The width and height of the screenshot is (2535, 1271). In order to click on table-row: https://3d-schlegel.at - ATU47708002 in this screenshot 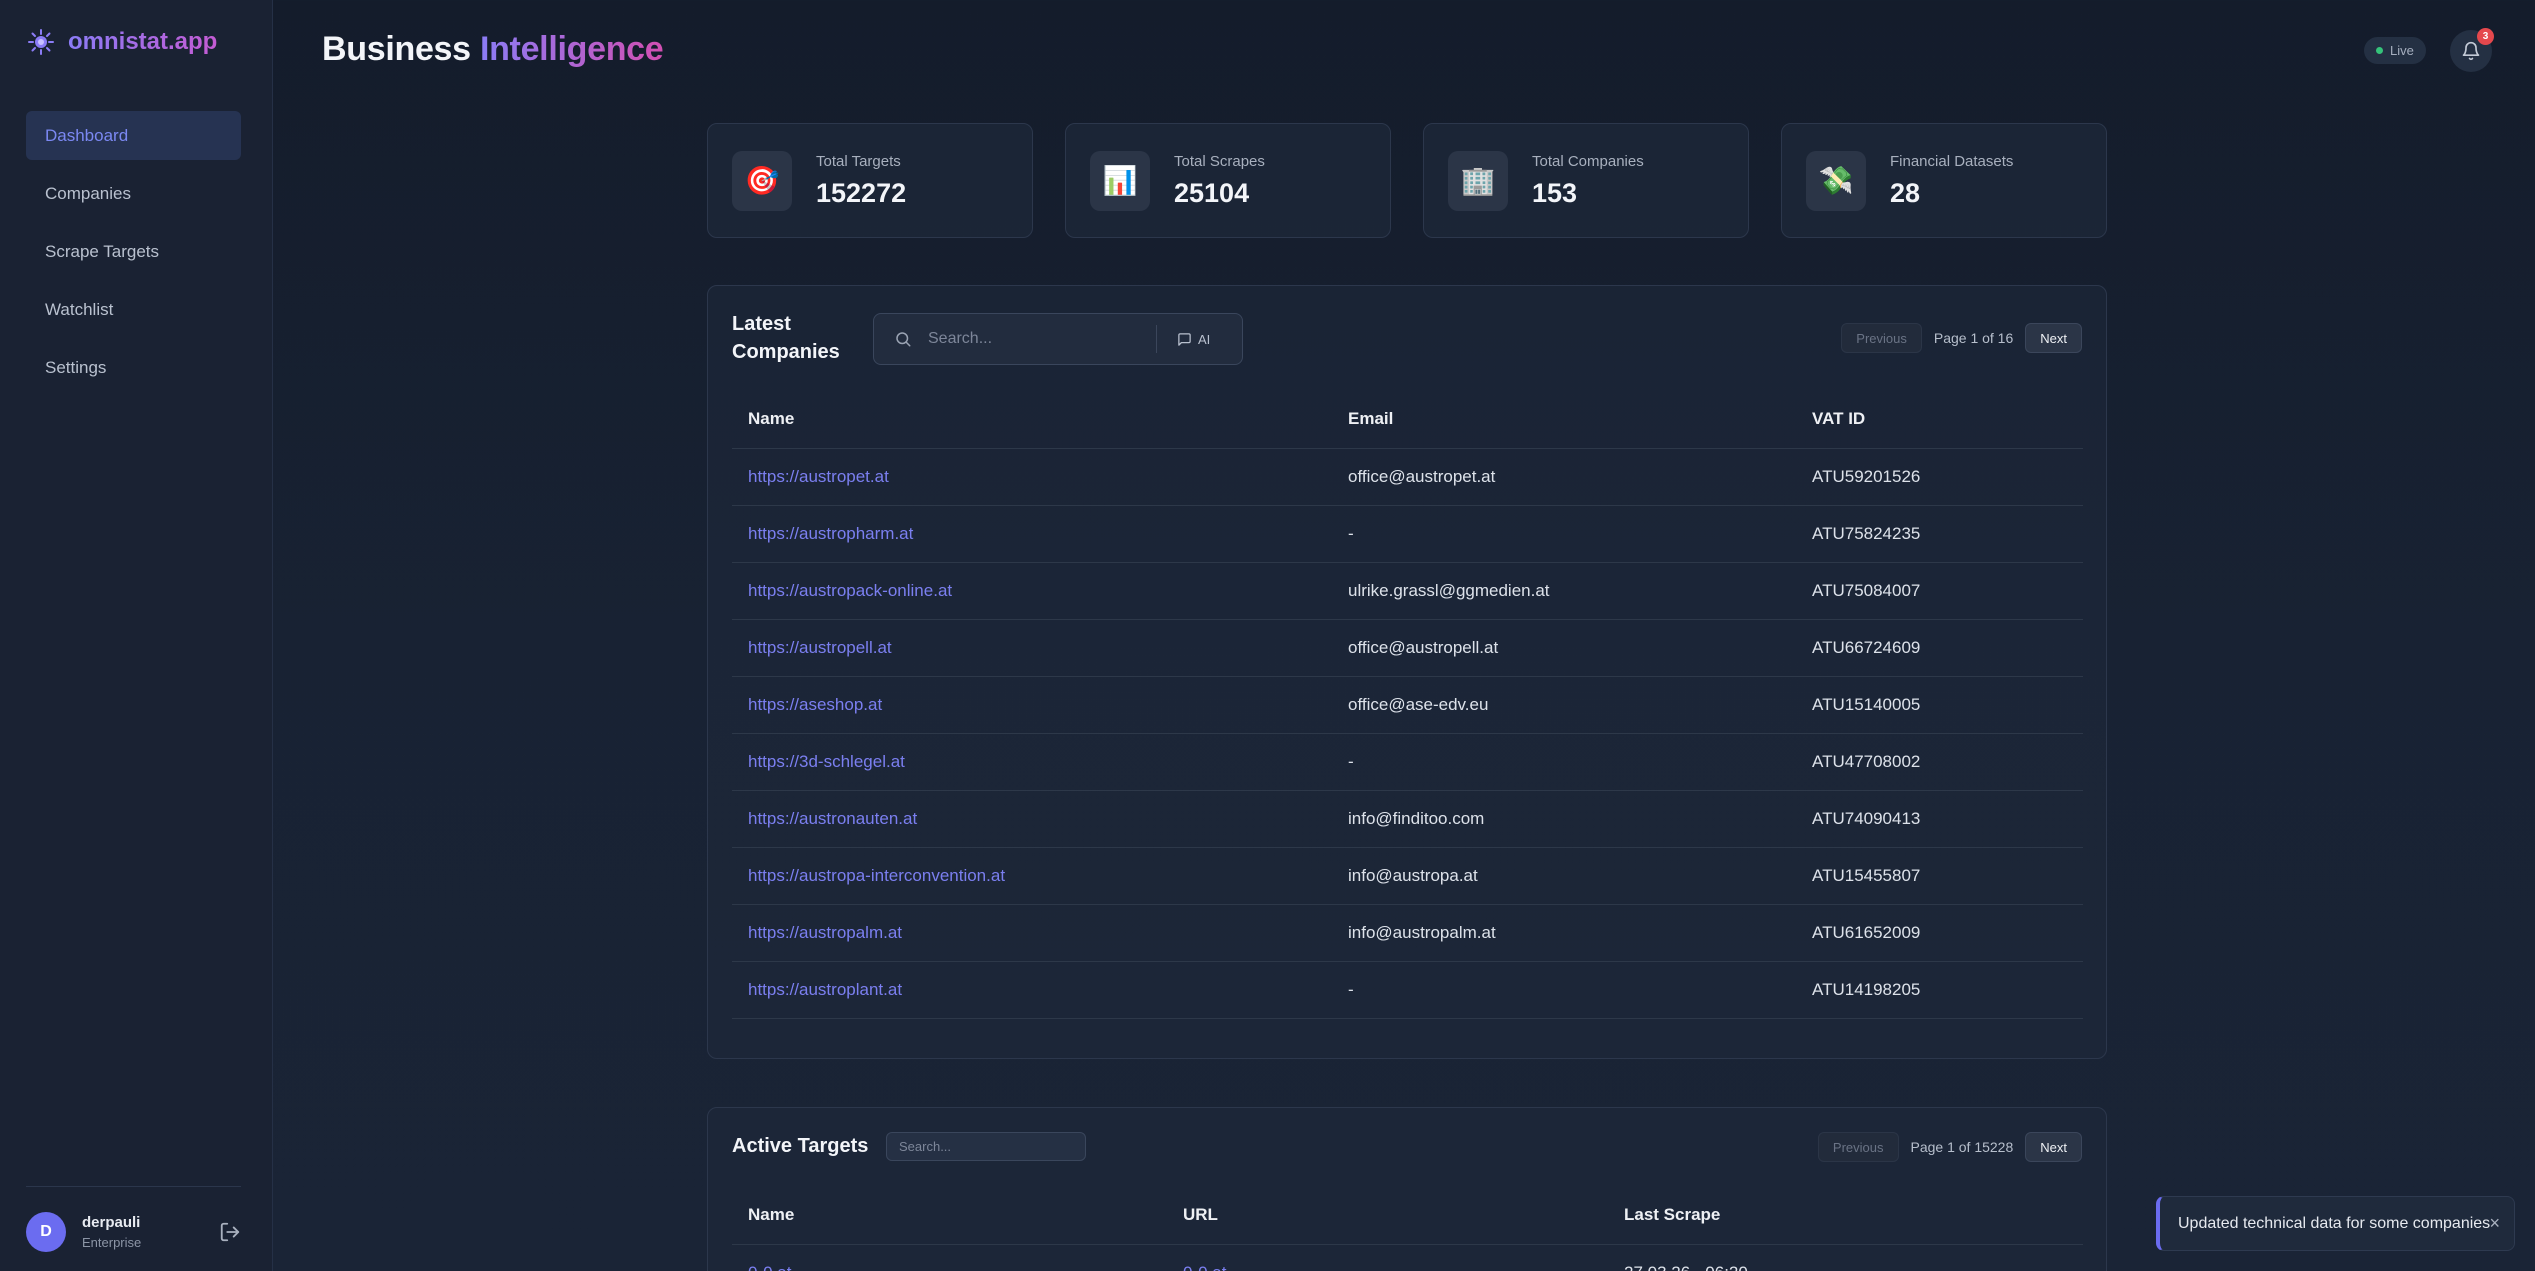, I will do `click(1407, 762)`.